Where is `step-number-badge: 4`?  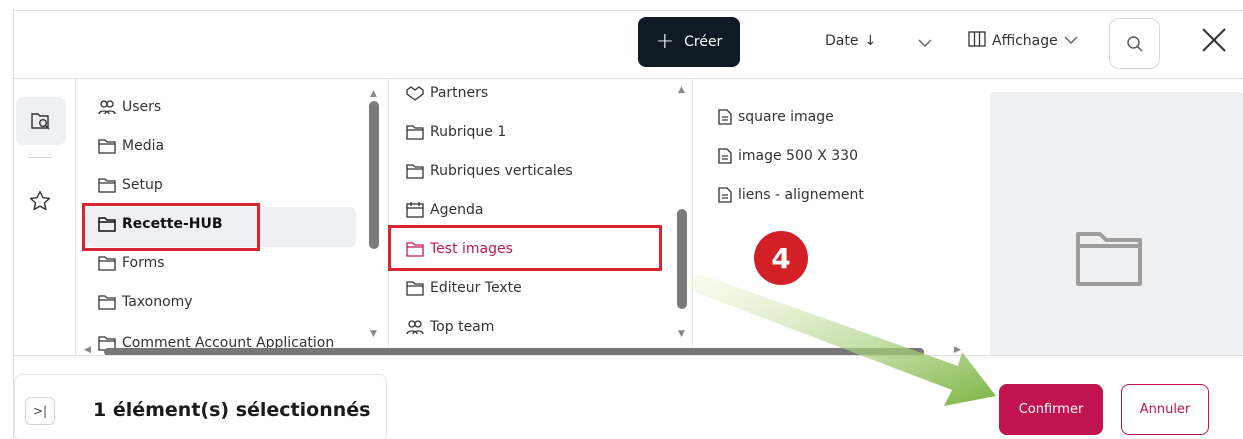 step-number-badge: 4 is located at coordinates (781, 258).